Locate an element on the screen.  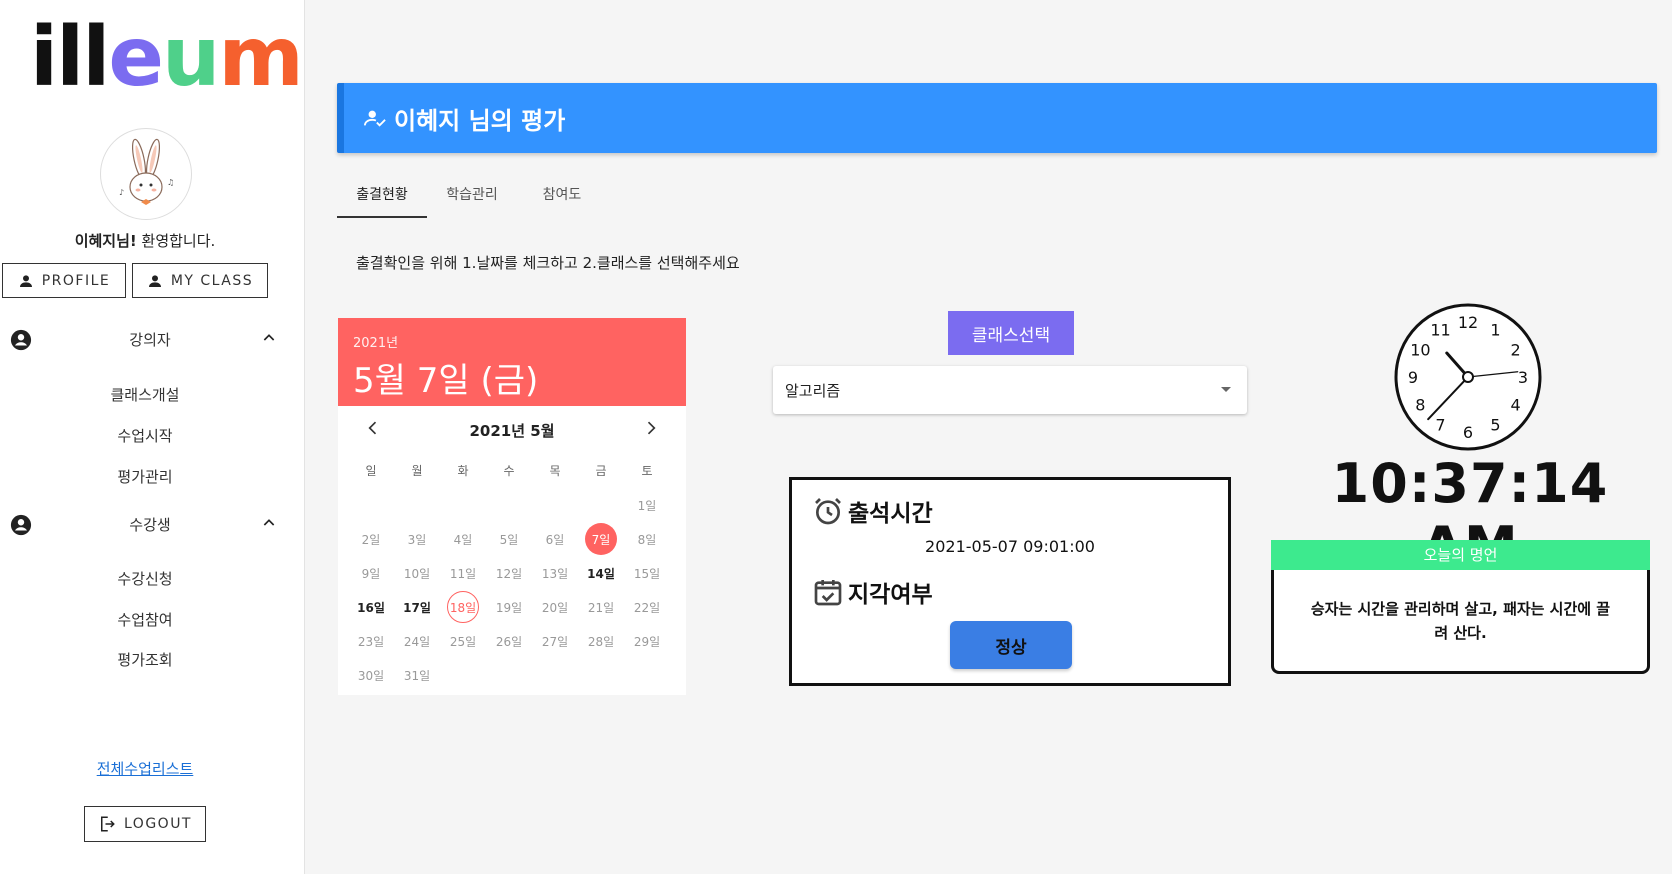
tab-bar: 출결현황 학습관리 참여도 is located at coordinates (472, 199).